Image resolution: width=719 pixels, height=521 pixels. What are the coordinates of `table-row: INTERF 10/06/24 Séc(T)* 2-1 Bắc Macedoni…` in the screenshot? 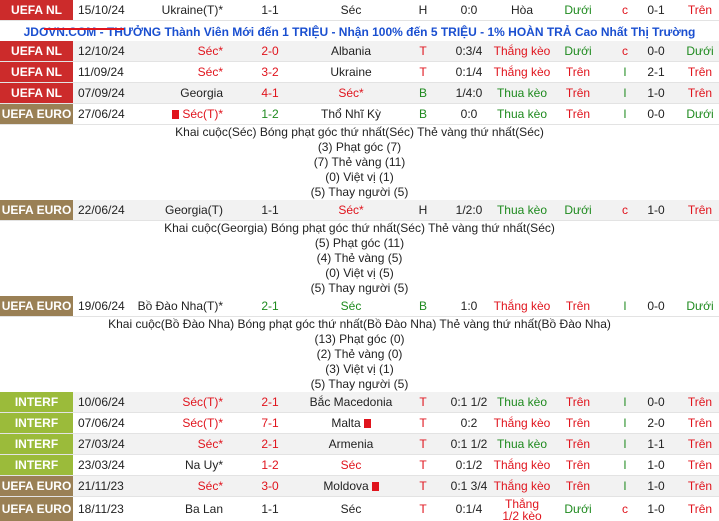 It's located at (359, 402).